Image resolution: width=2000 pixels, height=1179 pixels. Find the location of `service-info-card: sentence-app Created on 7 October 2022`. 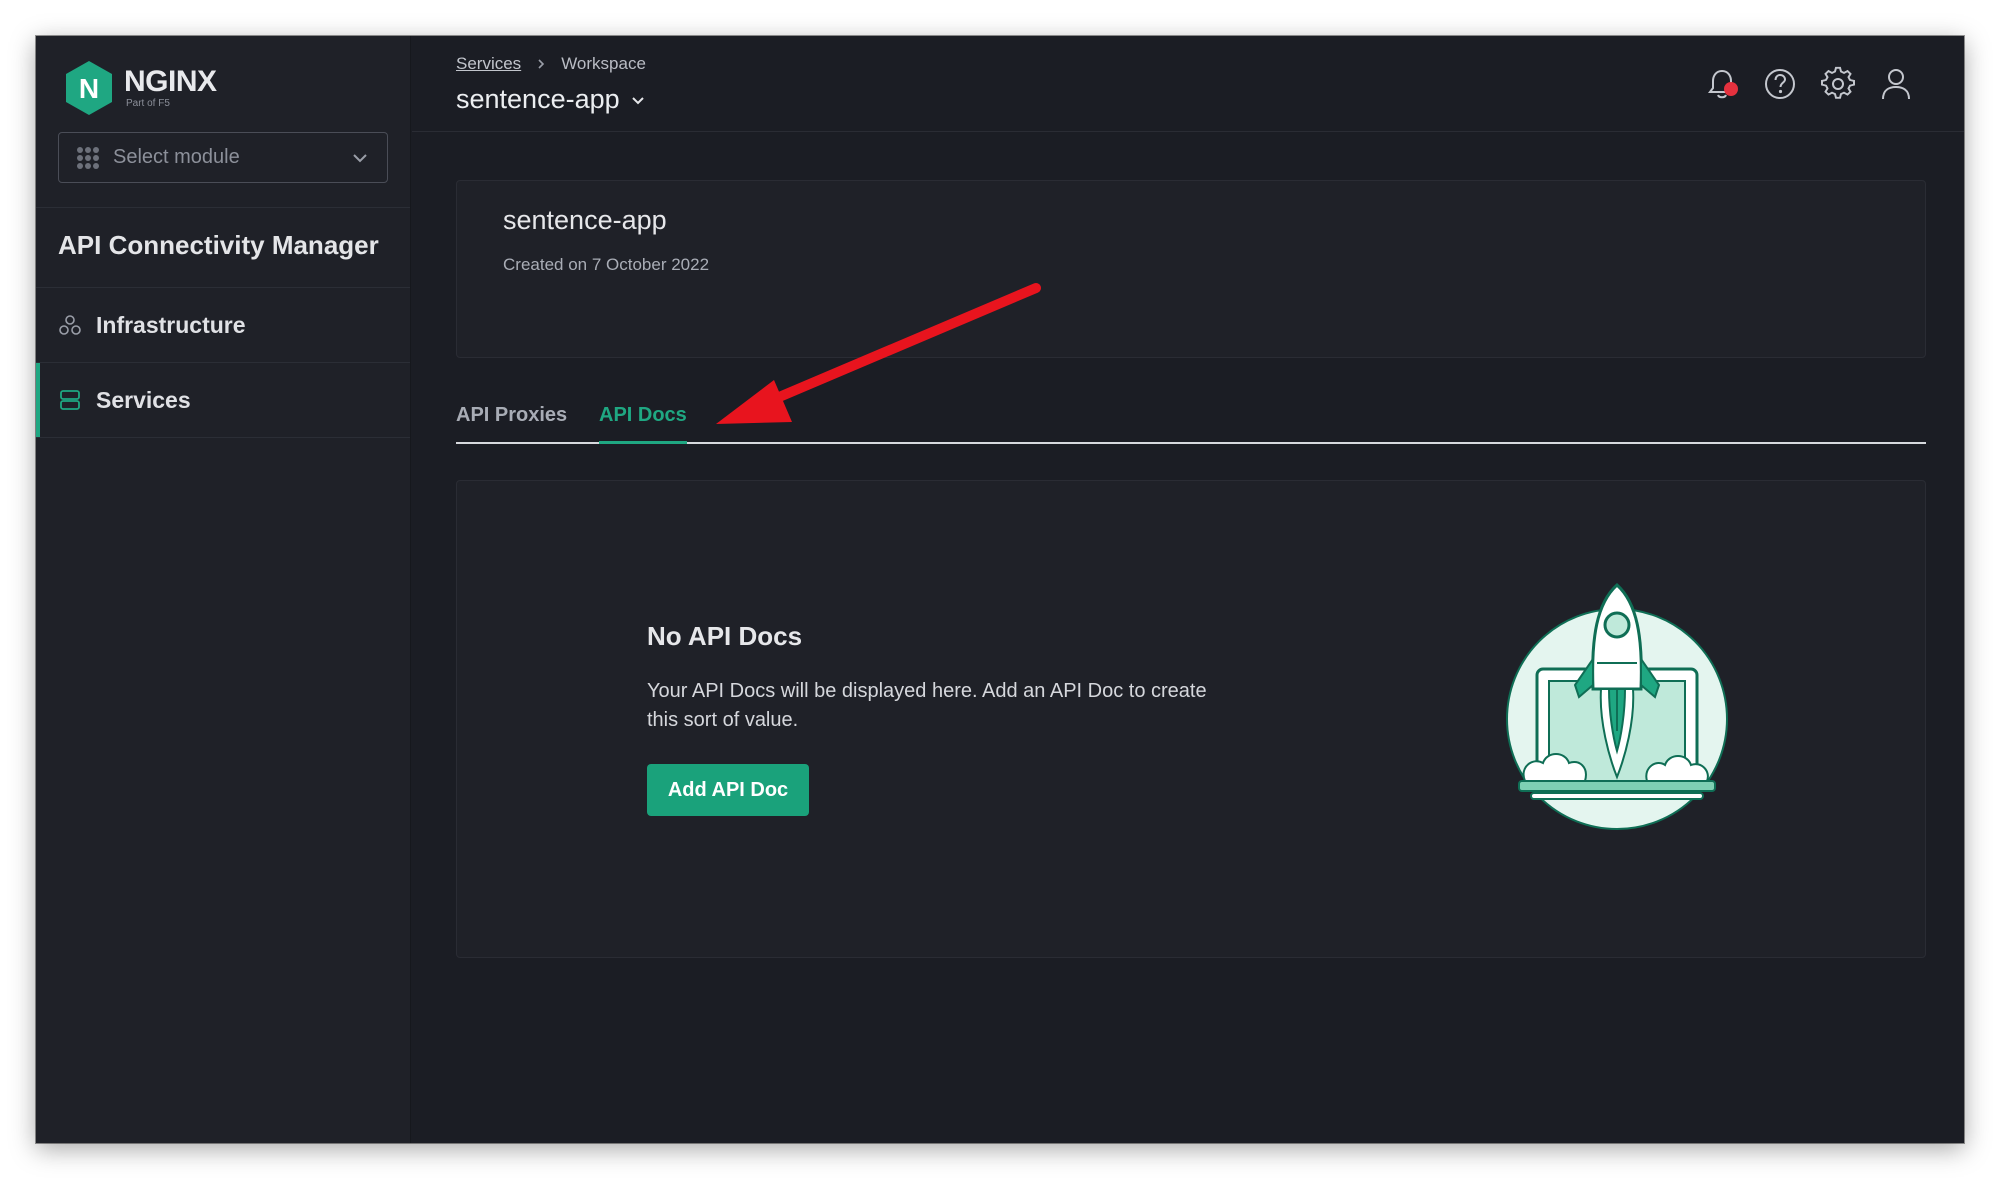

service-info-card: sentence-app Created on 7 October 2022 is located at coordinates (1191, 269).